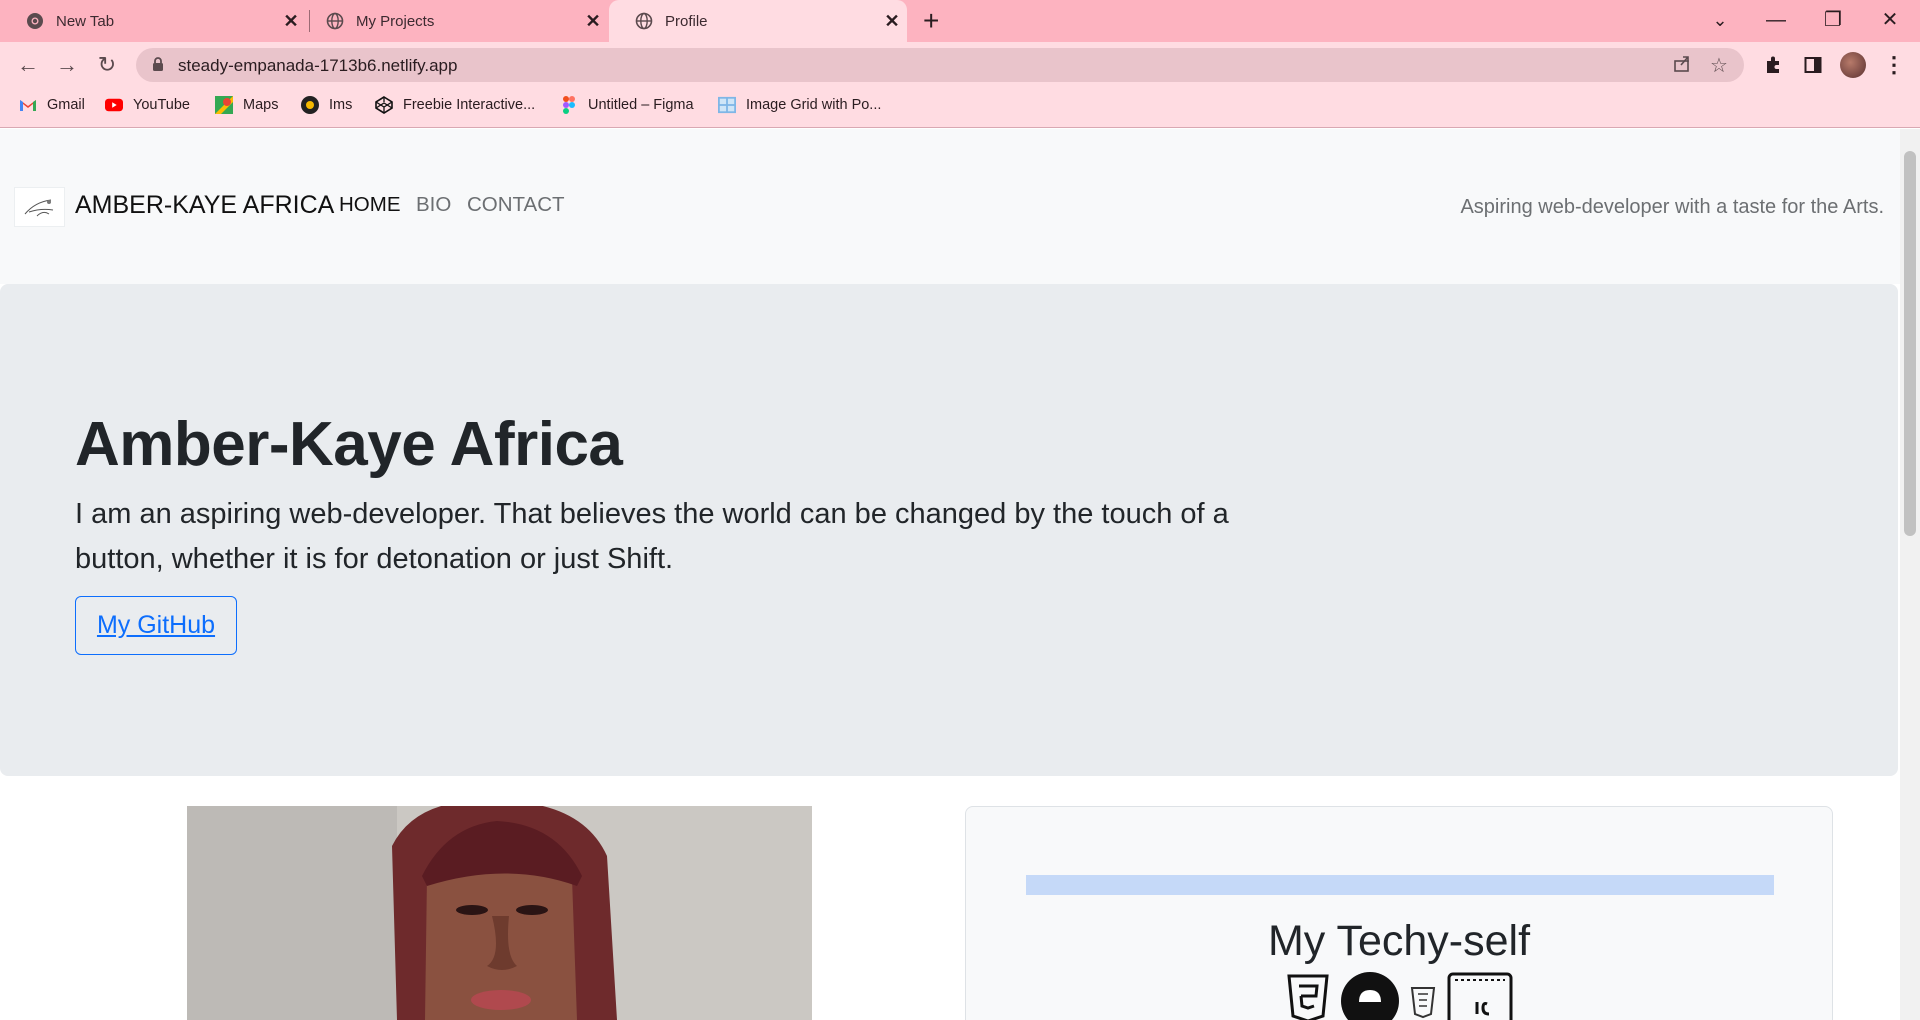 This screenshot has width=1920, height=1020. Describe the element at coordinates (1399, 913) in the screenshot. I see `techy-card: My Techy-self` at that location.